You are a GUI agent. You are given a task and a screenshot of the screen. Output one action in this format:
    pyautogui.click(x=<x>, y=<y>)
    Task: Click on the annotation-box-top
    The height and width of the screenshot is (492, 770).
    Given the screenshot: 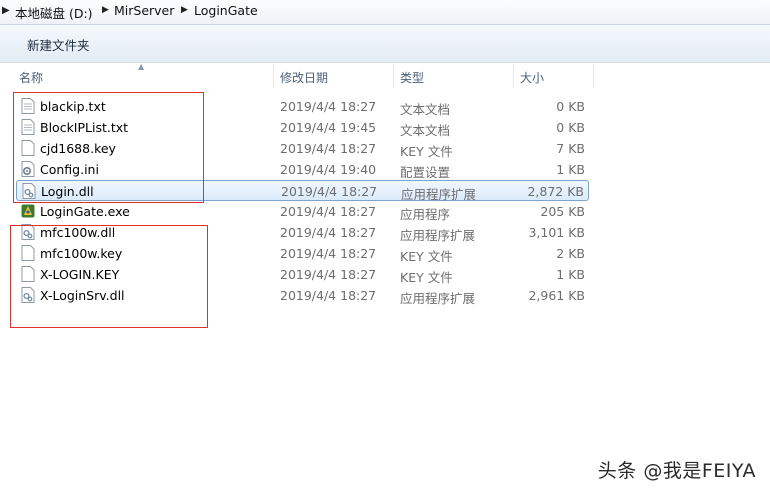 What is the action you would take?
    pyautogui.click(x=108, y=147)
    